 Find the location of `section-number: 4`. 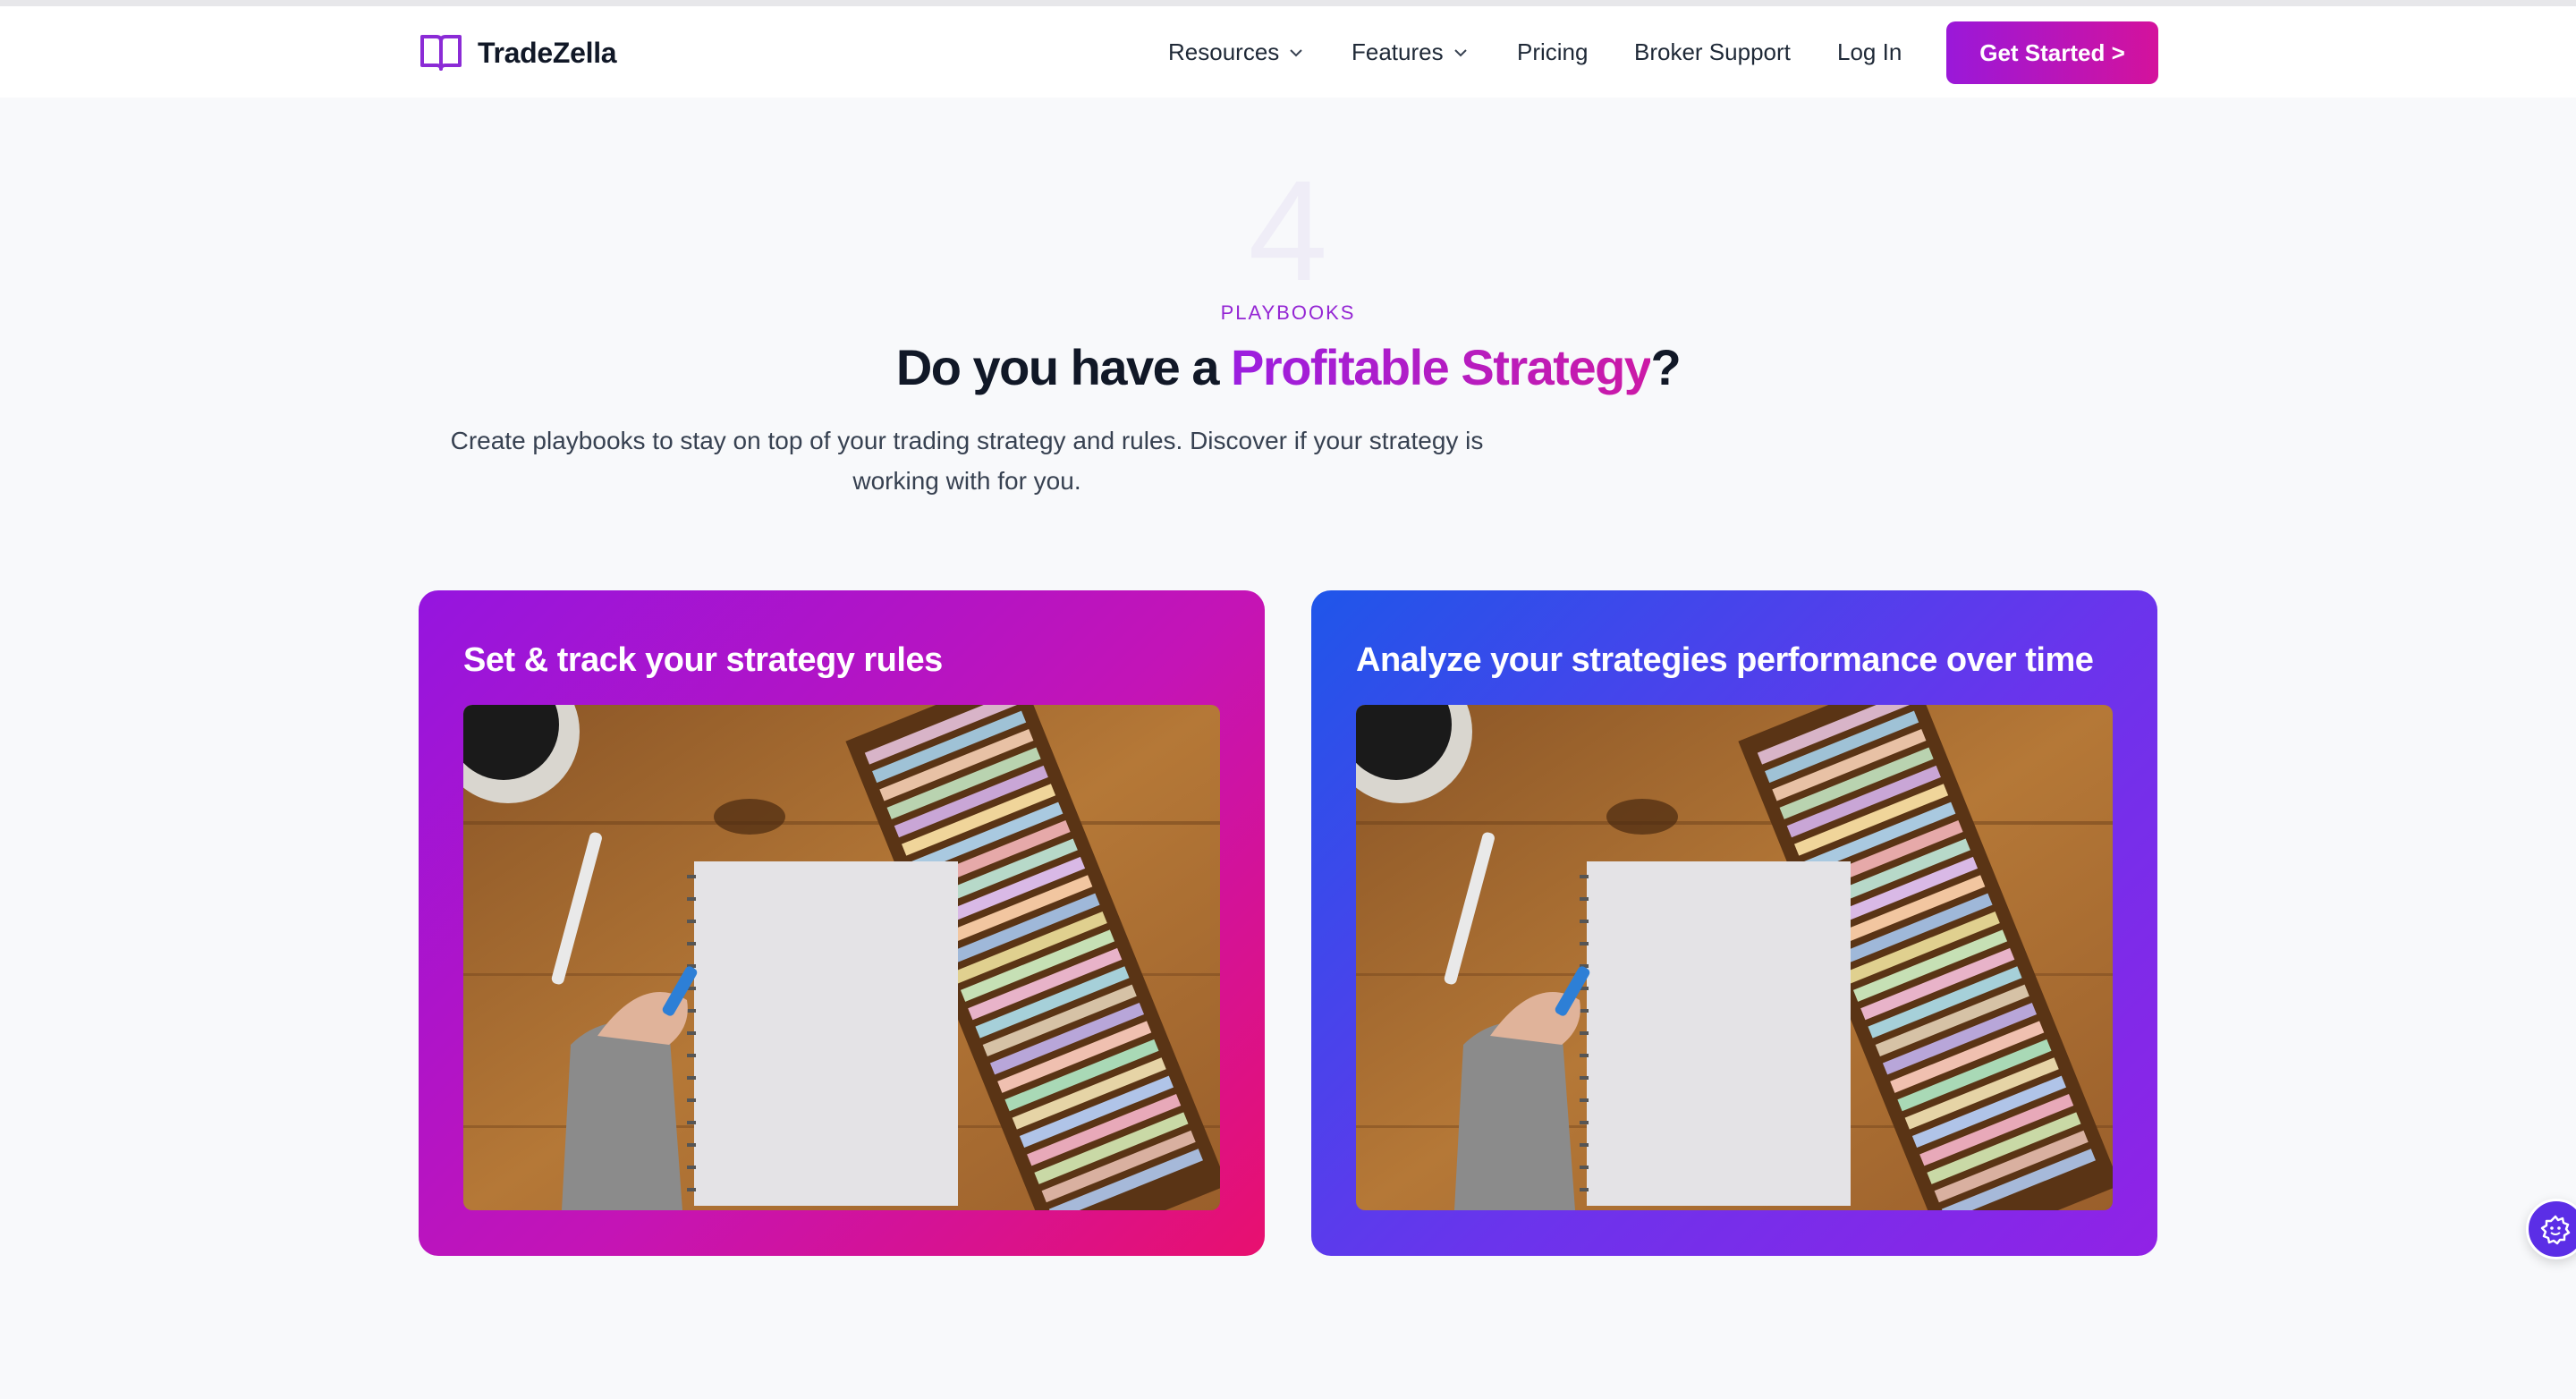

section-number: 4 is located at coordinates (1288, 230).